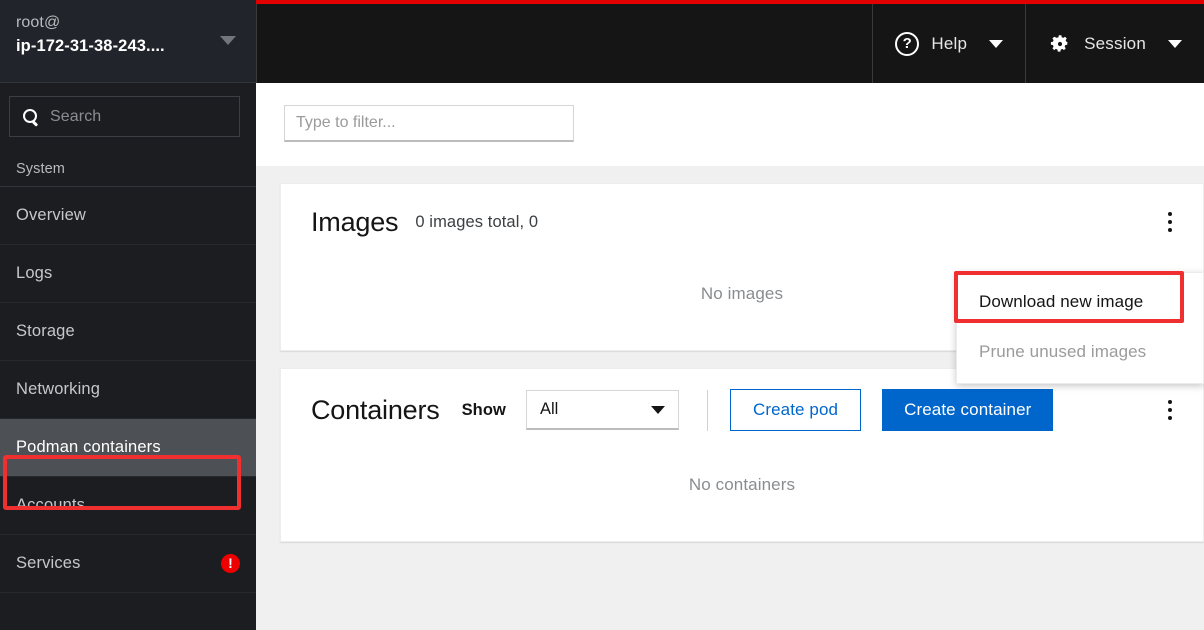  I want to click on top-navigation-bar: ? Help Session, so click(730, 41).